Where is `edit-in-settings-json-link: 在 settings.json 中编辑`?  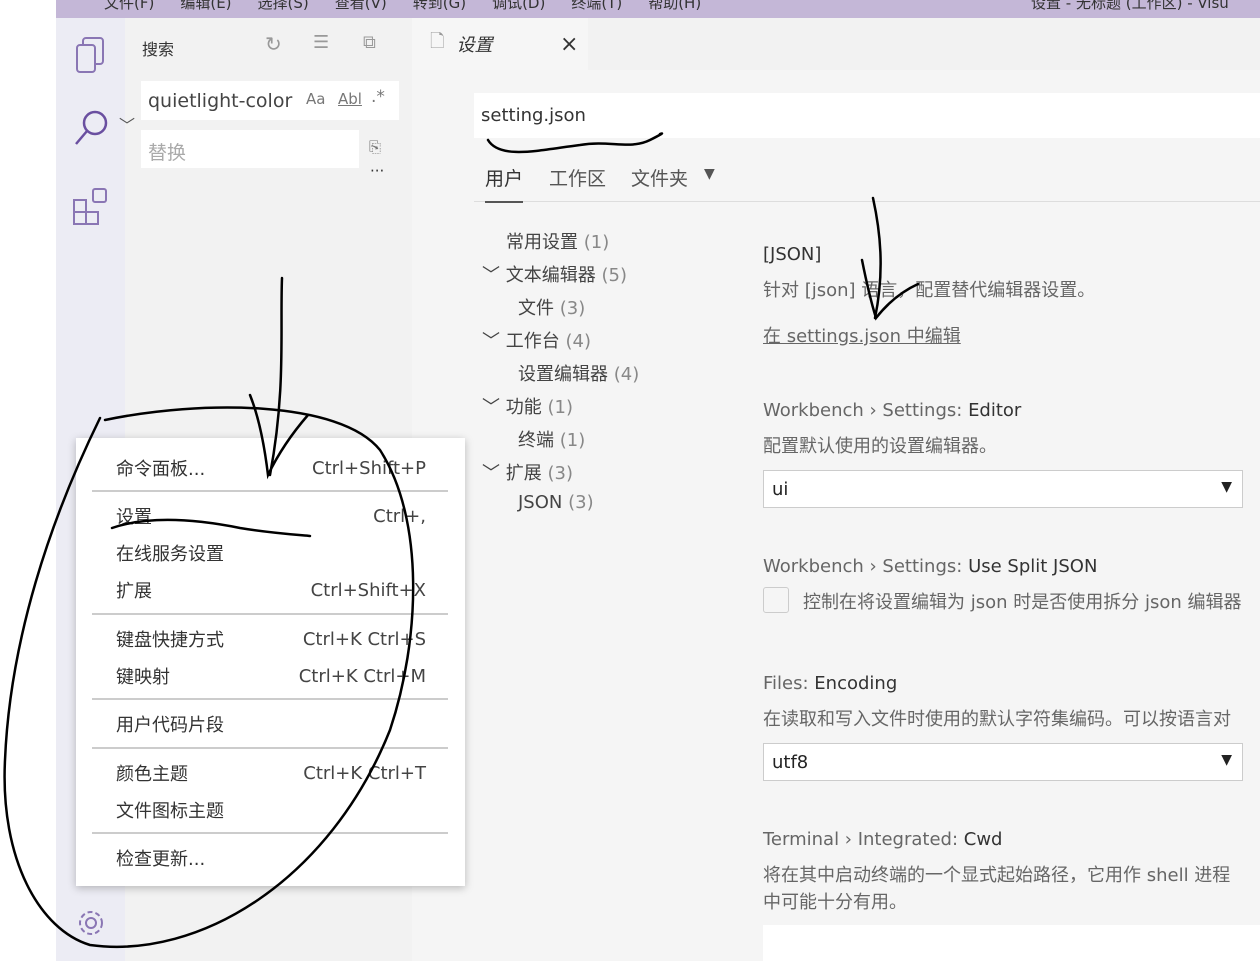 edit-in-settings-json-link: 在 settings.json 中编辑 is located at coordinates (862, 335).